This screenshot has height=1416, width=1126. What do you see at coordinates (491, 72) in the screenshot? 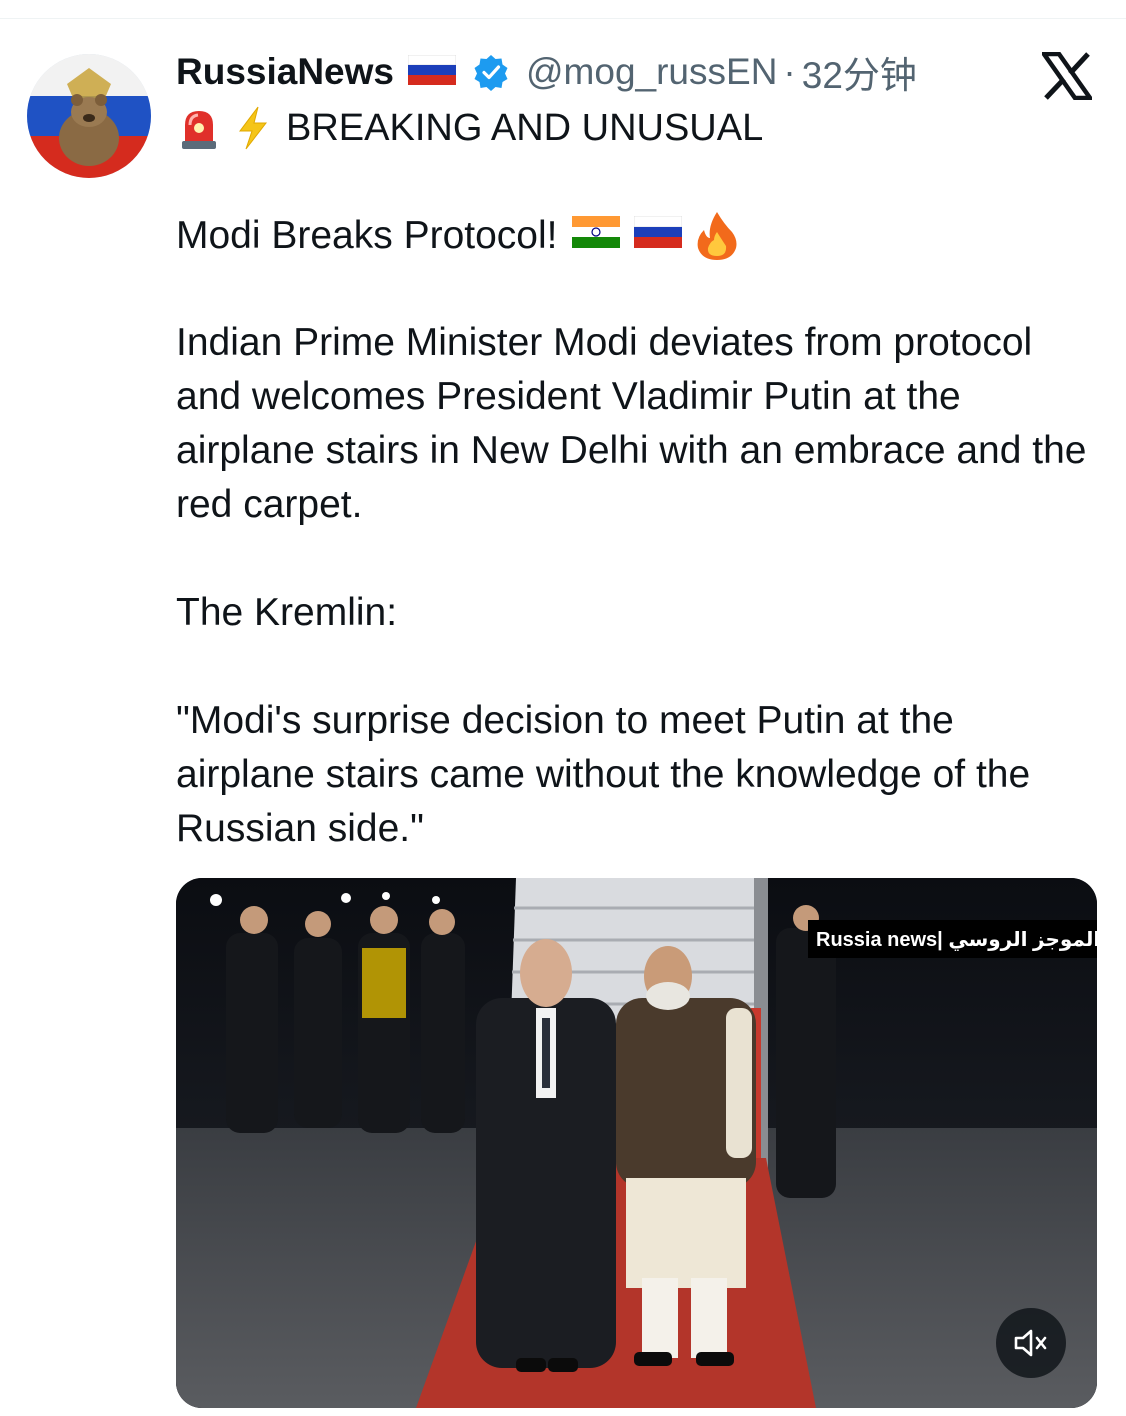
I see `verified-badge-icon` at bounding box center [491, 72].